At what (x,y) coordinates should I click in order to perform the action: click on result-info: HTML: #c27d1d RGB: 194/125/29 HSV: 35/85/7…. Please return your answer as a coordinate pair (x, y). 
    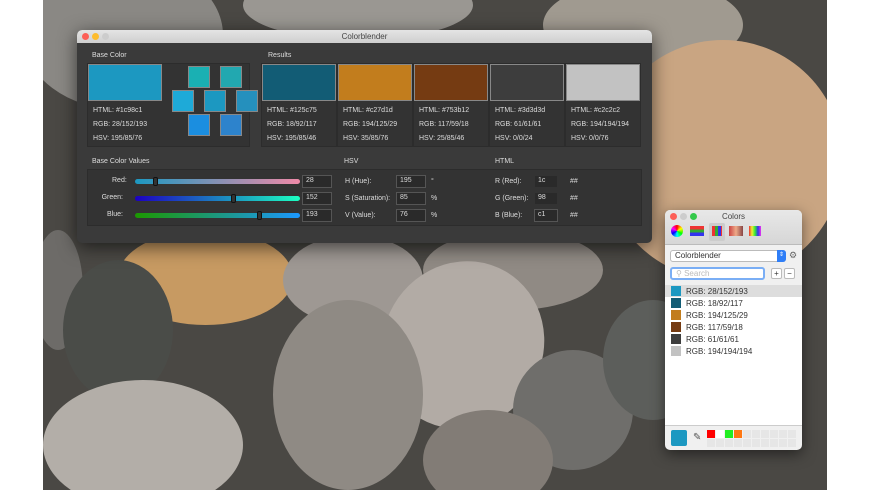
    Looking at the image, I should click on (370, 125).